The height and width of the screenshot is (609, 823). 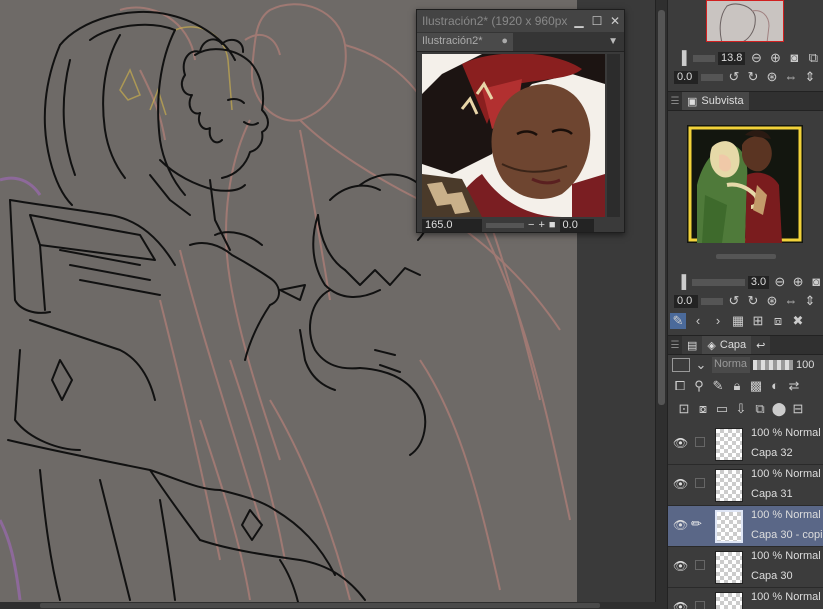 What do you see at coordinates (699, 386) in the screenshot?
I see `reference-layer-icon: ⚲` at bounding box center [699, 386].